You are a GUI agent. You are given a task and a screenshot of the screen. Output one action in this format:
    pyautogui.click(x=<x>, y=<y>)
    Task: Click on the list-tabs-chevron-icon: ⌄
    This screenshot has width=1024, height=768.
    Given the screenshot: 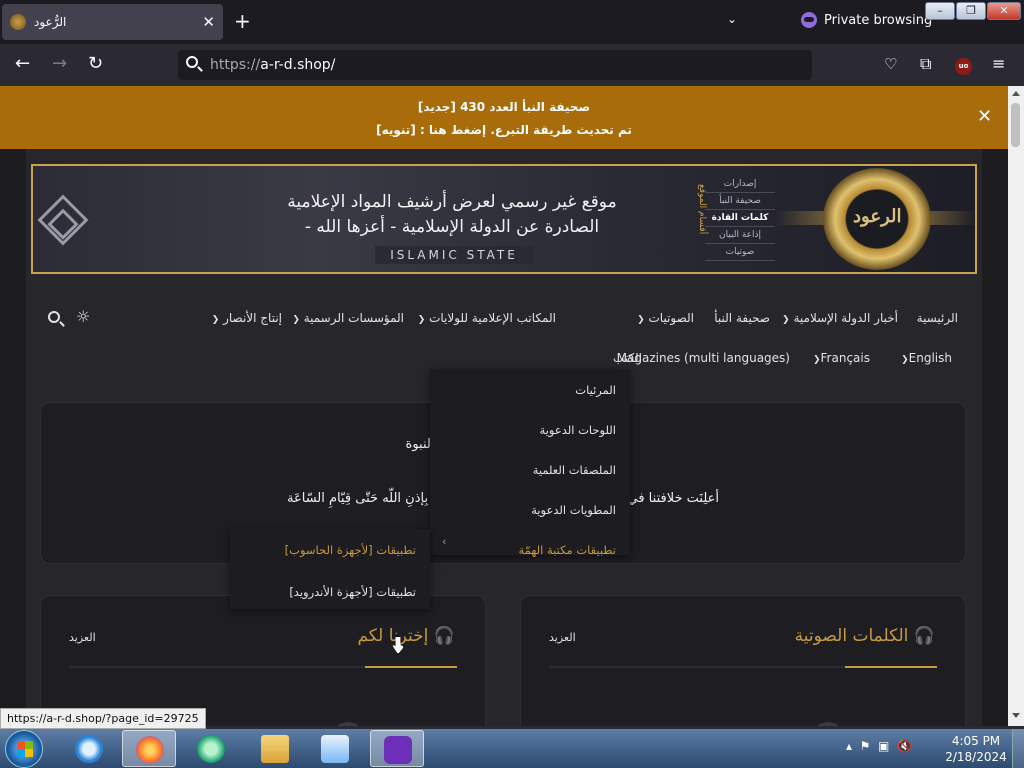 What is the action you would take?
    pyautogui.click(x=732, y=19)
    